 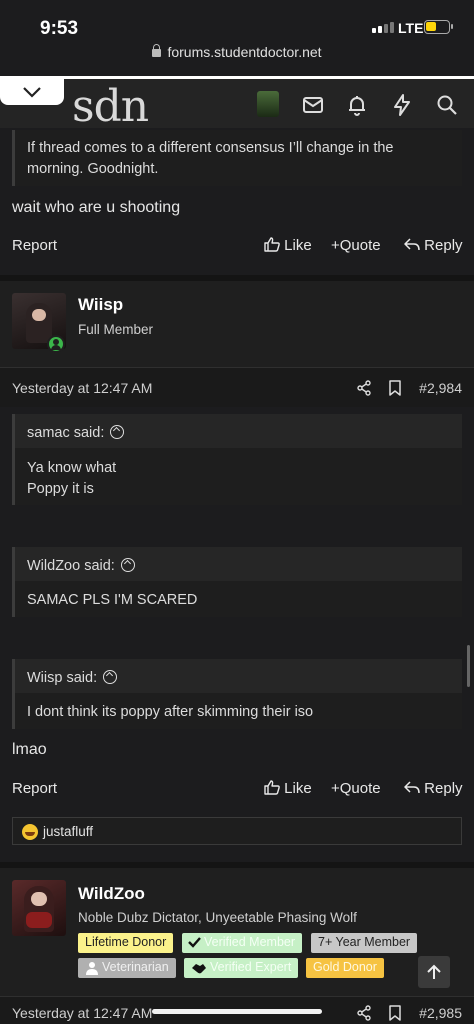 I want to click on post-number: #2,984, so click(x=440, y=388).